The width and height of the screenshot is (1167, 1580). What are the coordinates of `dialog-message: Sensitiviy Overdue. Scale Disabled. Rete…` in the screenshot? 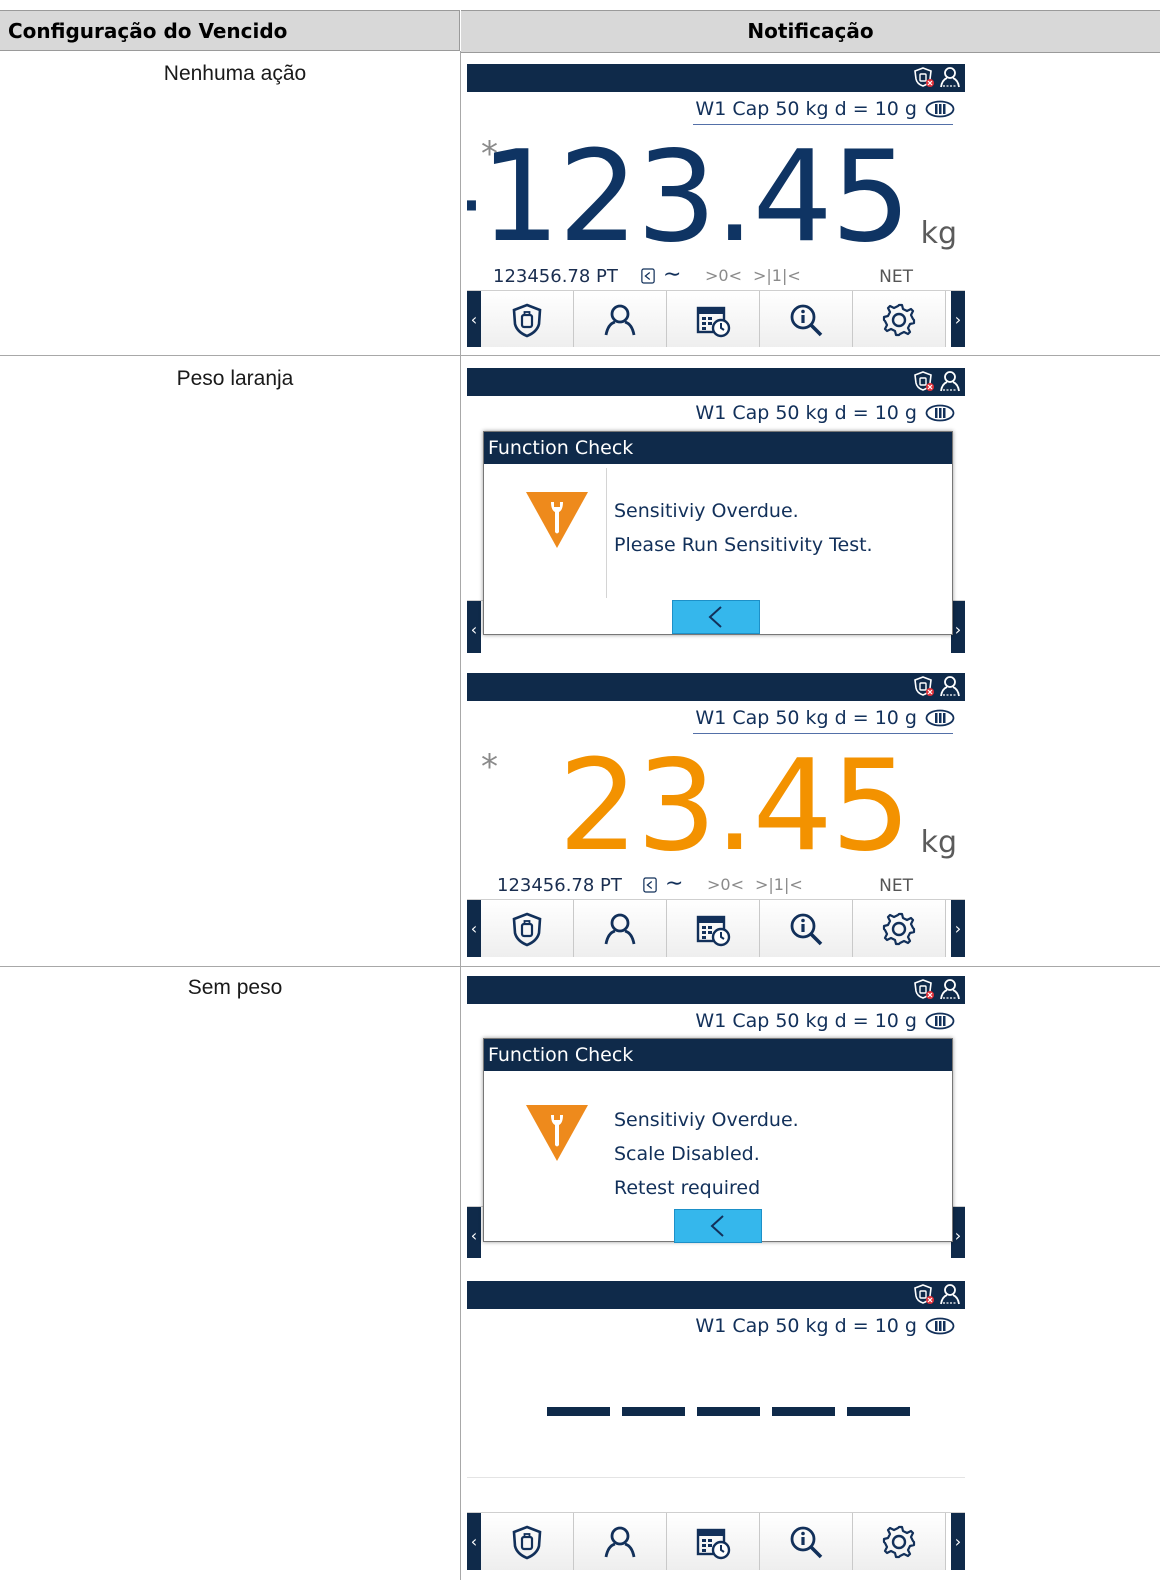 It's located at (706, 1154).